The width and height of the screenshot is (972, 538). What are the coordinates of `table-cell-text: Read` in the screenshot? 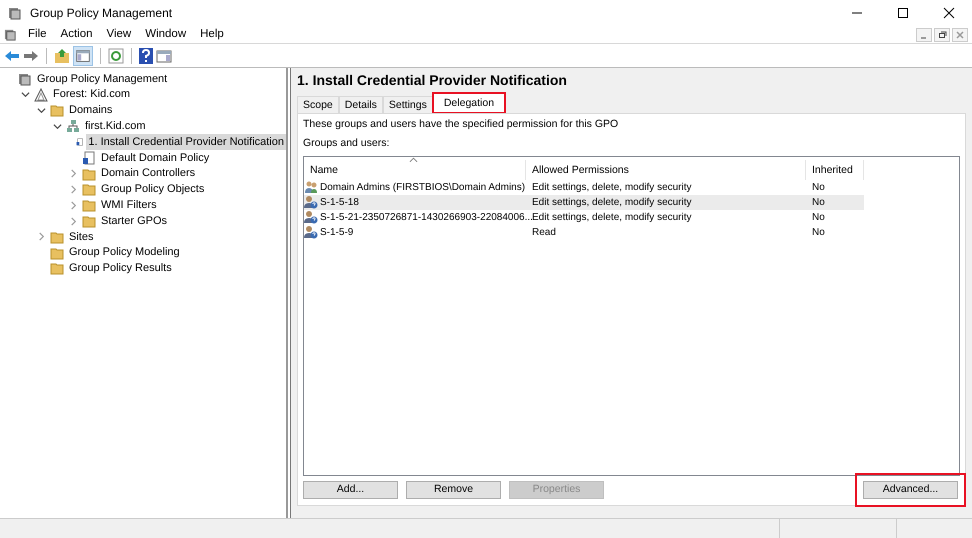 It's located at (544, 233).